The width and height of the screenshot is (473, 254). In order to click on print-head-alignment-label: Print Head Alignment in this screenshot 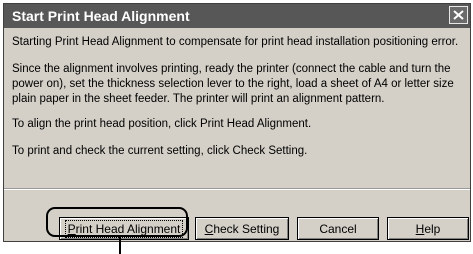, I will do `click(124, 228)`.